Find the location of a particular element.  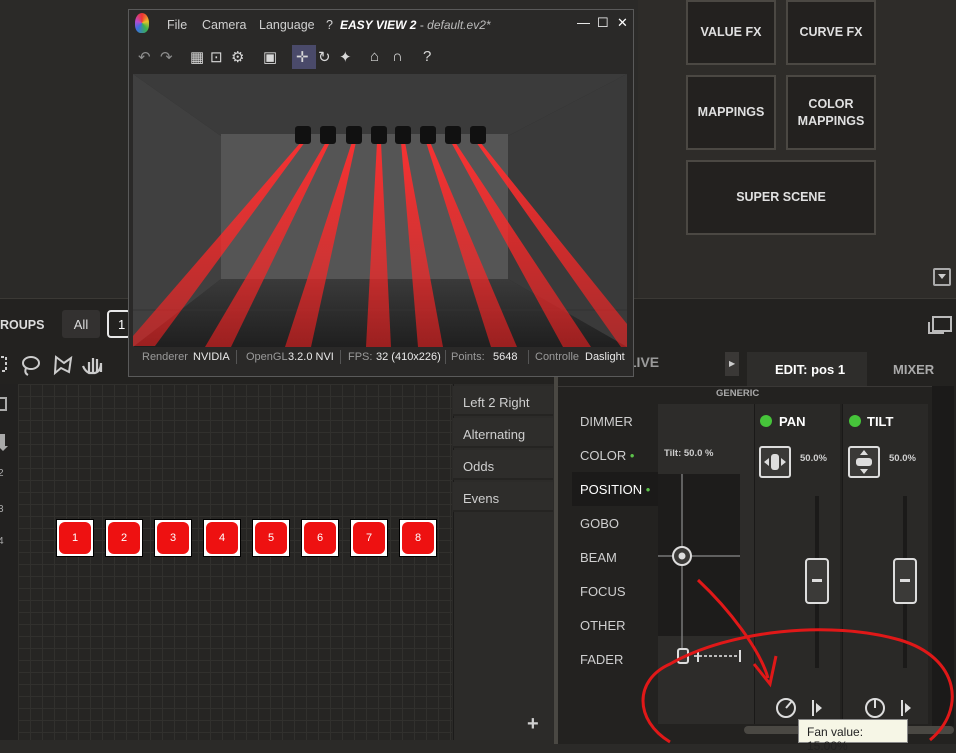

collapse-icon is located at coordinates (942, 277).